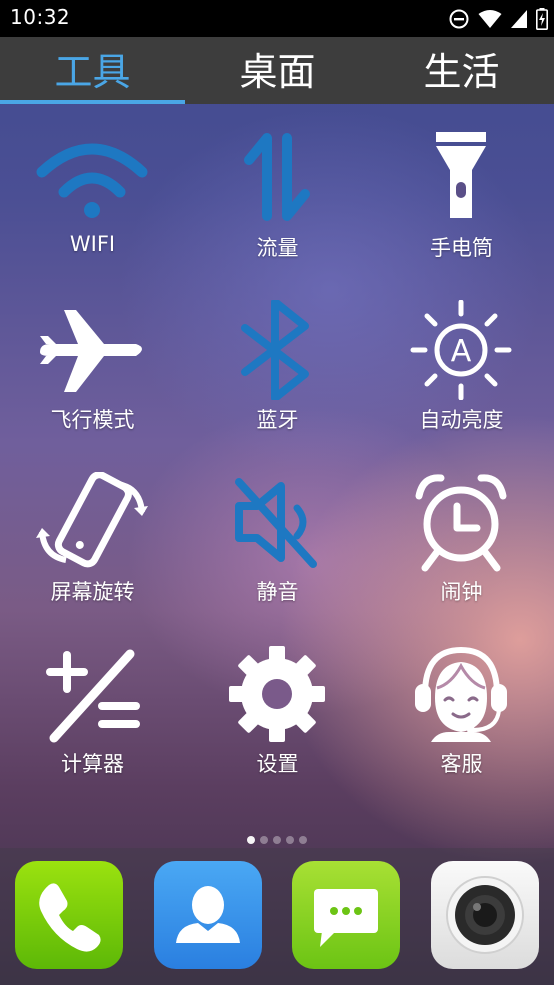 The image size is (554, 985). What do you see at coordinates (461, 70) in the screenshot?
I see `tab-life: 生活` at bounding box center [461, 70].